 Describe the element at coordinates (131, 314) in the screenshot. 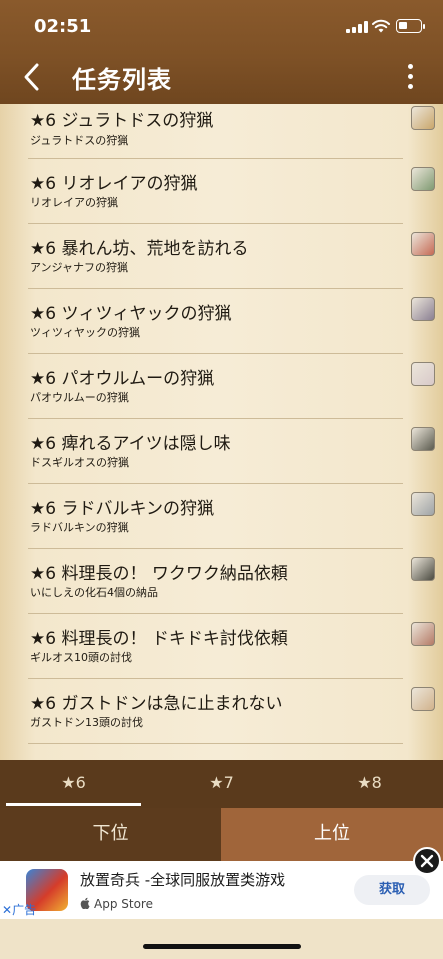

I see `quest-name: ★6 ツィツィヤックの狩猟` at that location.